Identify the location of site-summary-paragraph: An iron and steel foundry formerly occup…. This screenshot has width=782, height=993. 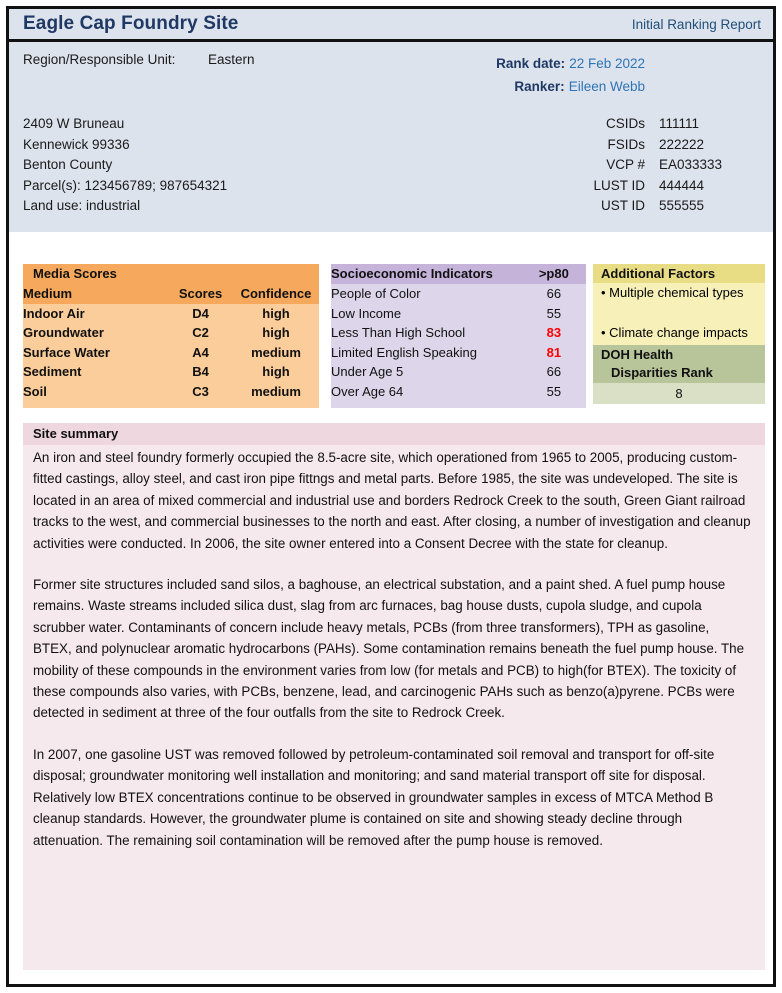
(392, 500).